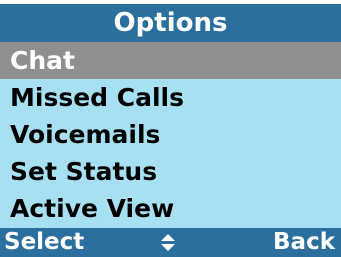 The height and width of the screenshot is (257, 341). What do you see at coordinates (44, 242) in the screenshot?
I see `select-softkey: Select` at bounding box center [44, 242].